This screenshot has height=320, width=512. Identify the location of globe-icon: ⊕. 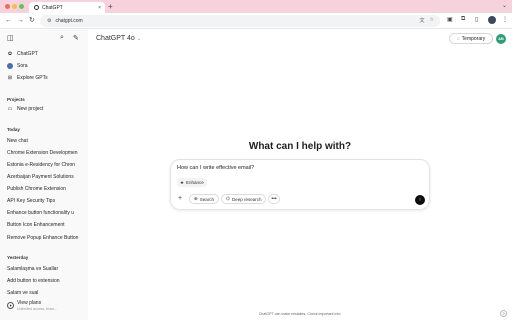
(196, 198).